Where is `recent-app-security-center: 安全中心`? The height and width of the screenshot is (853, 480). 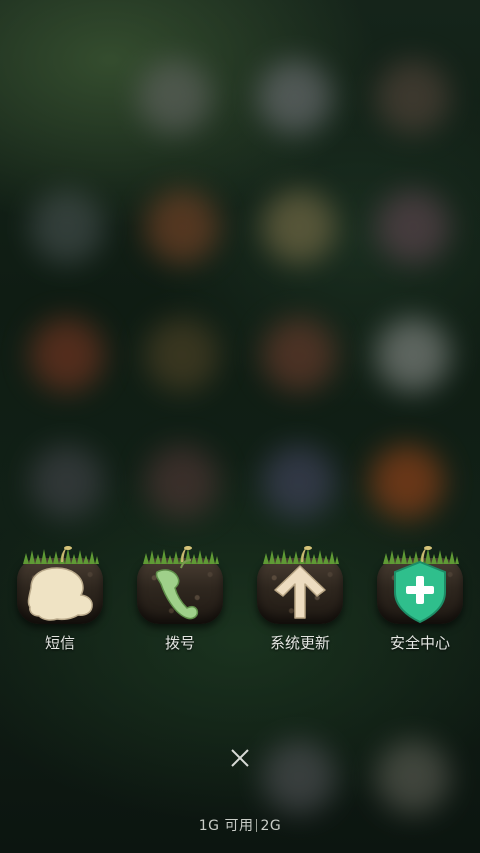 recent-app-security-center: 安全中心 is located at coordinates (420, 596).